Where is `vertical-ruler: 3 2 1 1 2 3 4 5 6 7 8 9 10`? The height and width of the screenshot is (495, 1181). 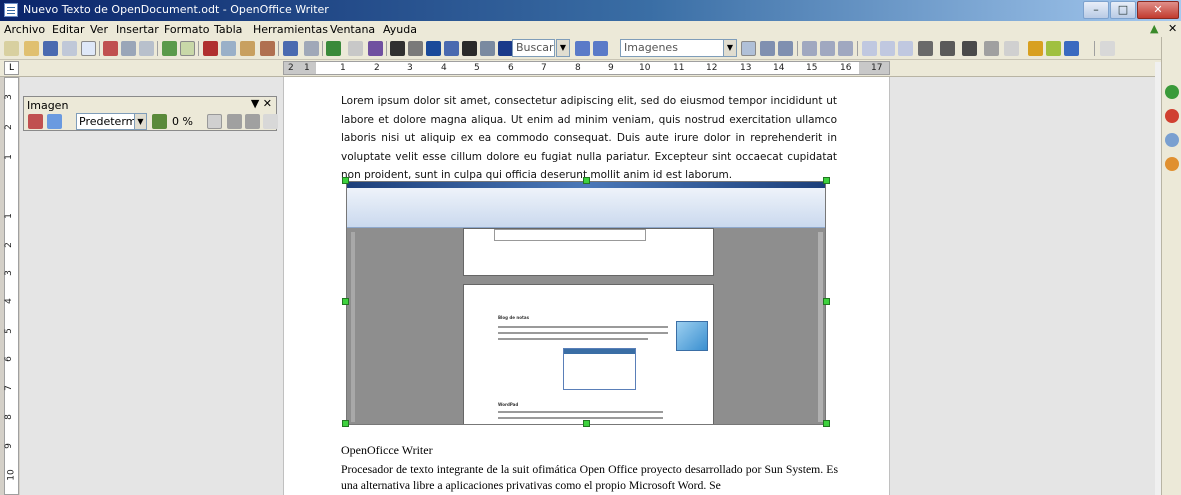 vertical-ruler: 3 2 1 1 2 3 4 5 6 7 8 9 10 is located at coordinates (11, 286).